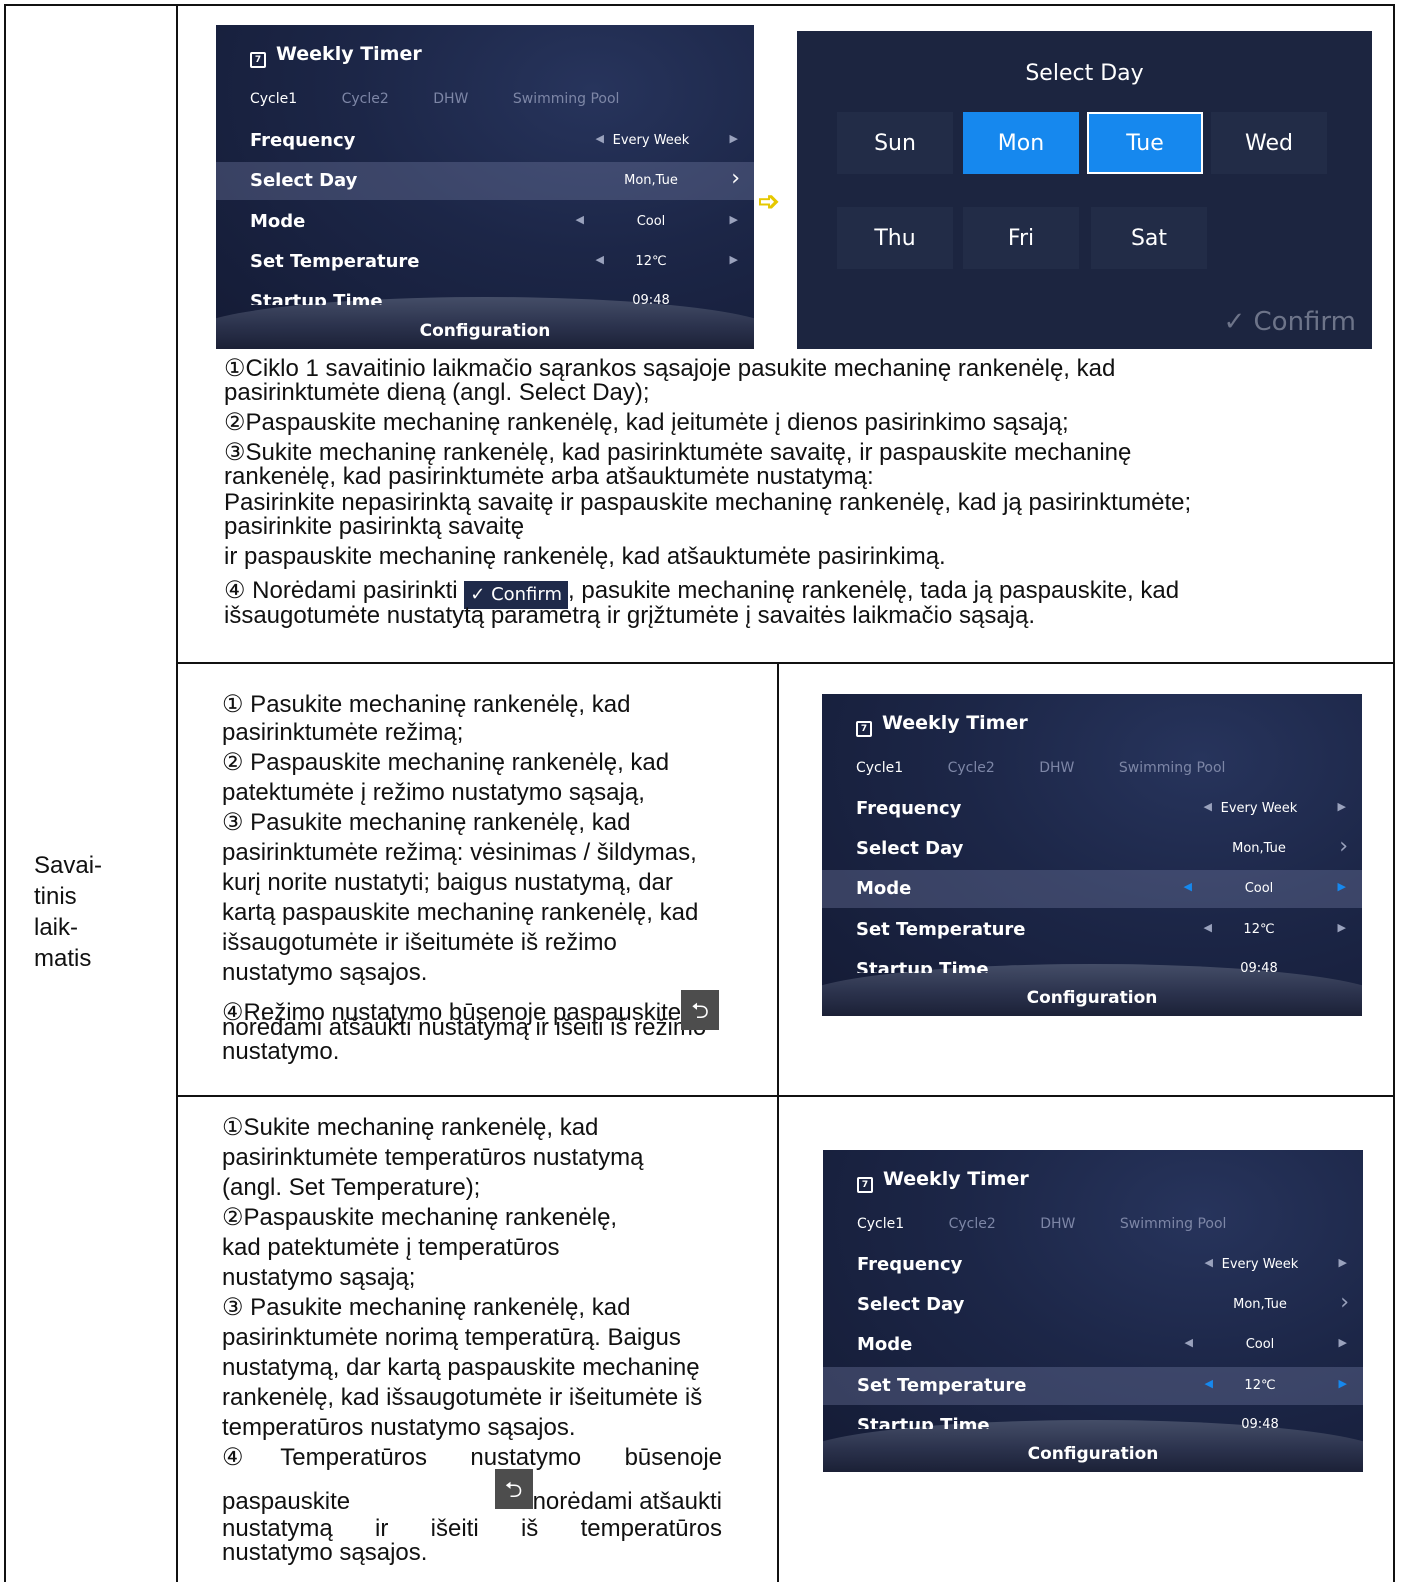 The height and width of the screenshot is (1582, 1415). Describe the element at coordinates (778, 1122) in the screenshot. I see `inner-column-divider` at that location.